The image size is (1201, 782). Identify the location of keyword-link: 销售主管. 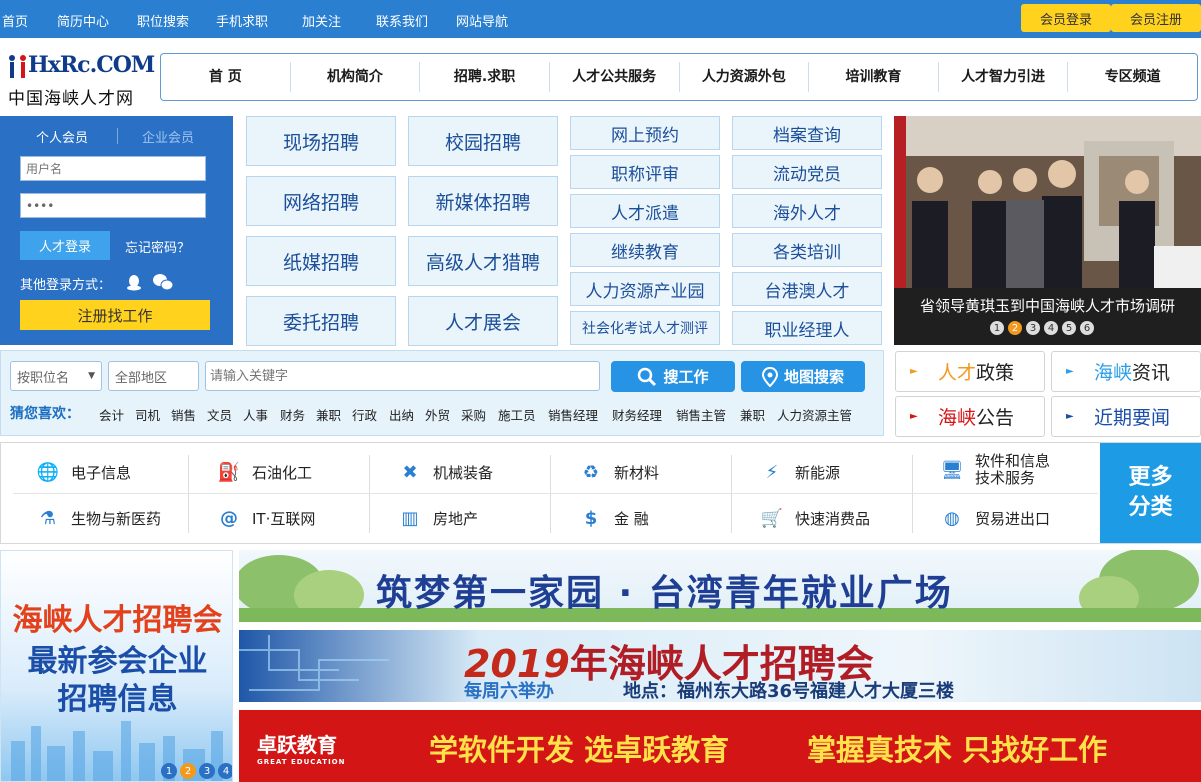
(701, 414).